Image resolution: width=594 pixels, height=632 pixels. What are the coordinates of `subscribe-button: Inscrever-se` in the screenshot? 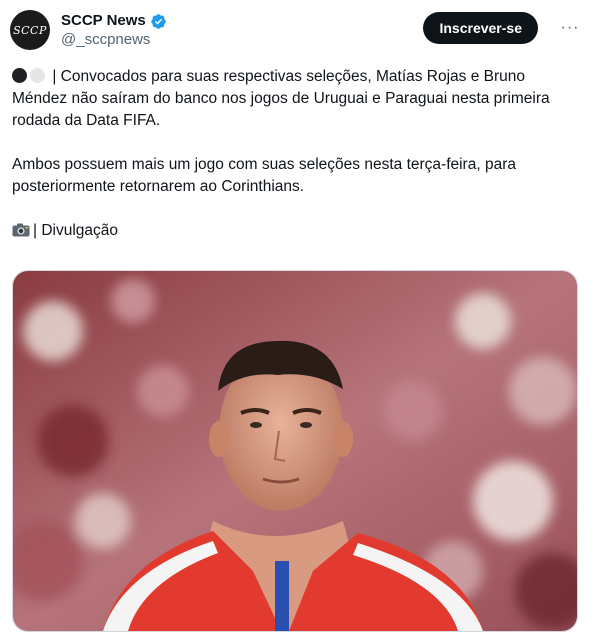 It's located at (480, 28).